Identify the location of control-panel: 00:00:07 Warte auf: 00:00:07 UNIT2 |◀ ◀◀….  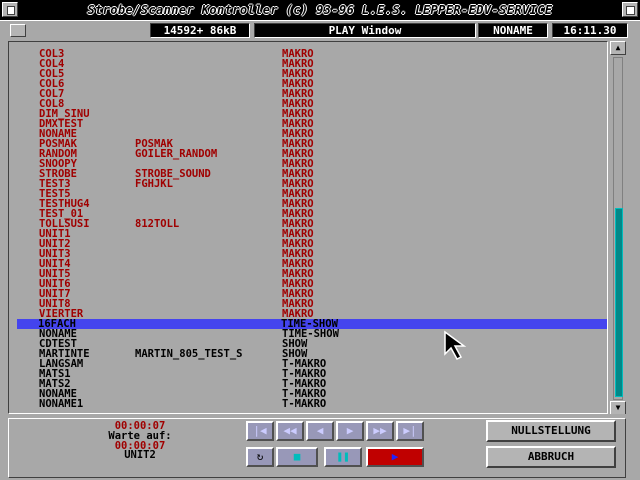
(320, 447).